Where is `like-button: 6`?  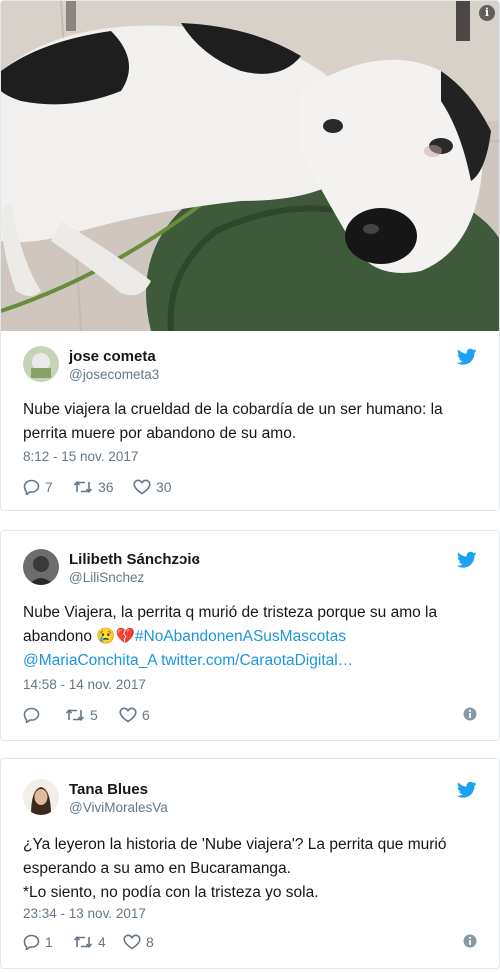
like-button: 6 is located at coordinates (134, 715).